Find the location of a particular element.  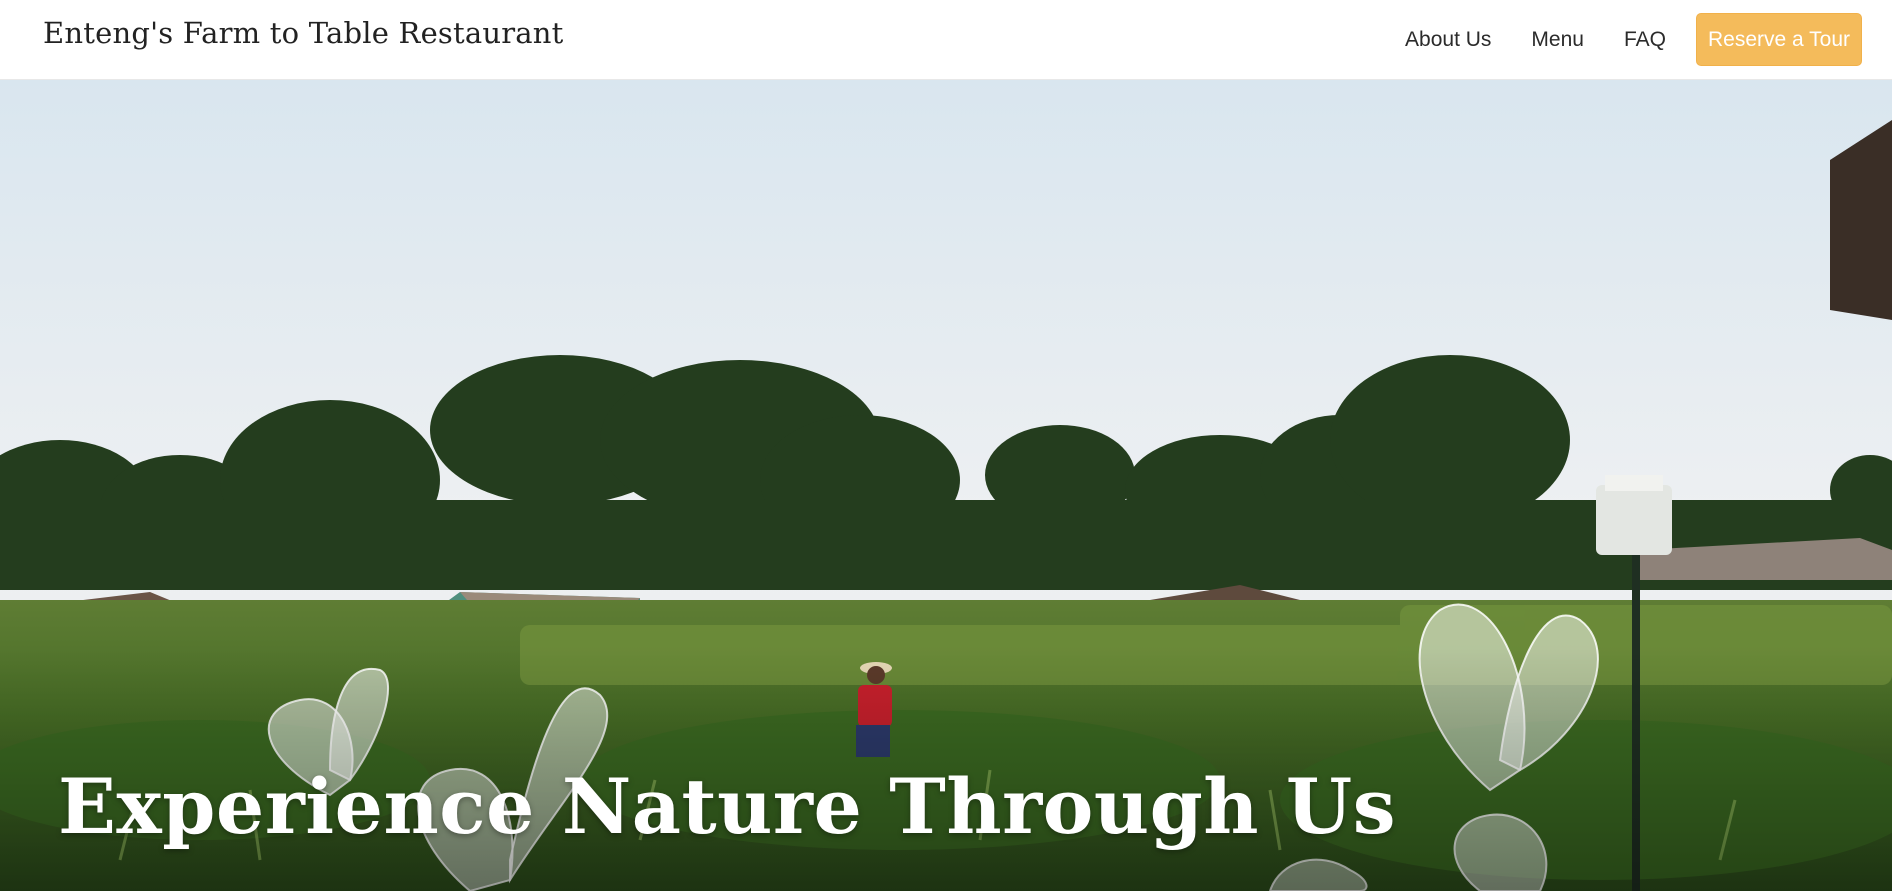

site-brand: Enteng's Farm to Table Restaurant is located at coordinates (303, 33).